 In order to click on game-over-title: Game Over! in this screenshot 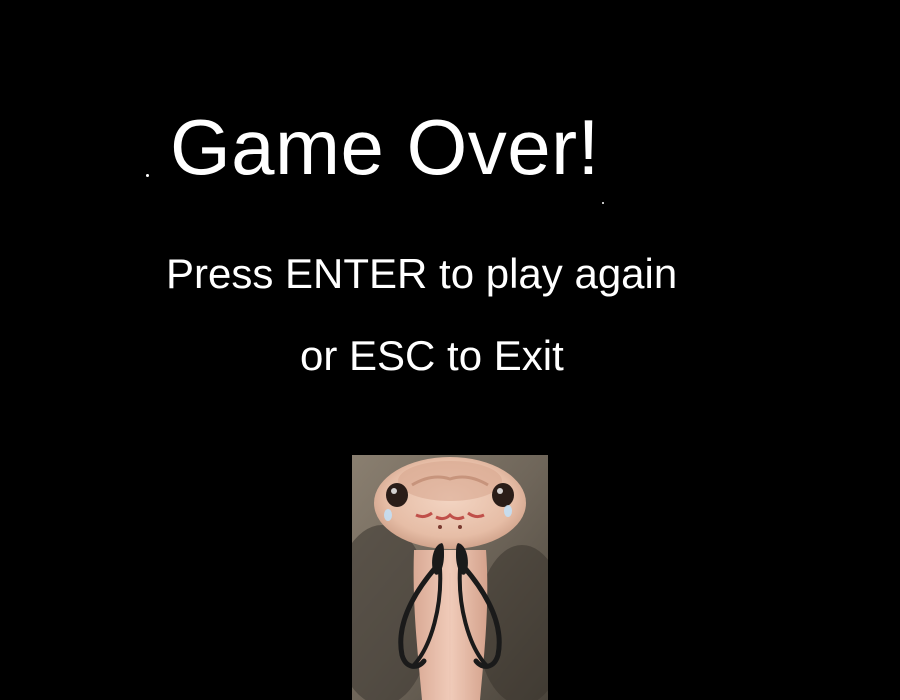, I will do `click(385, 147)`.